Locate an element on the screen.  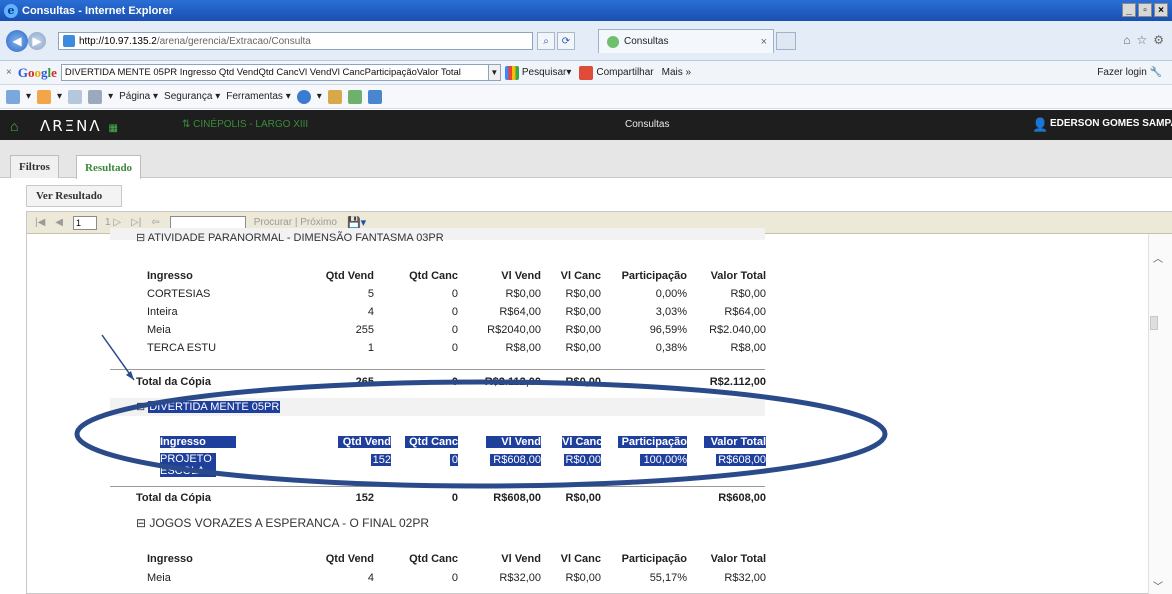
cell-vl-vend: R$0,00 is located at coordinates (523, 294).